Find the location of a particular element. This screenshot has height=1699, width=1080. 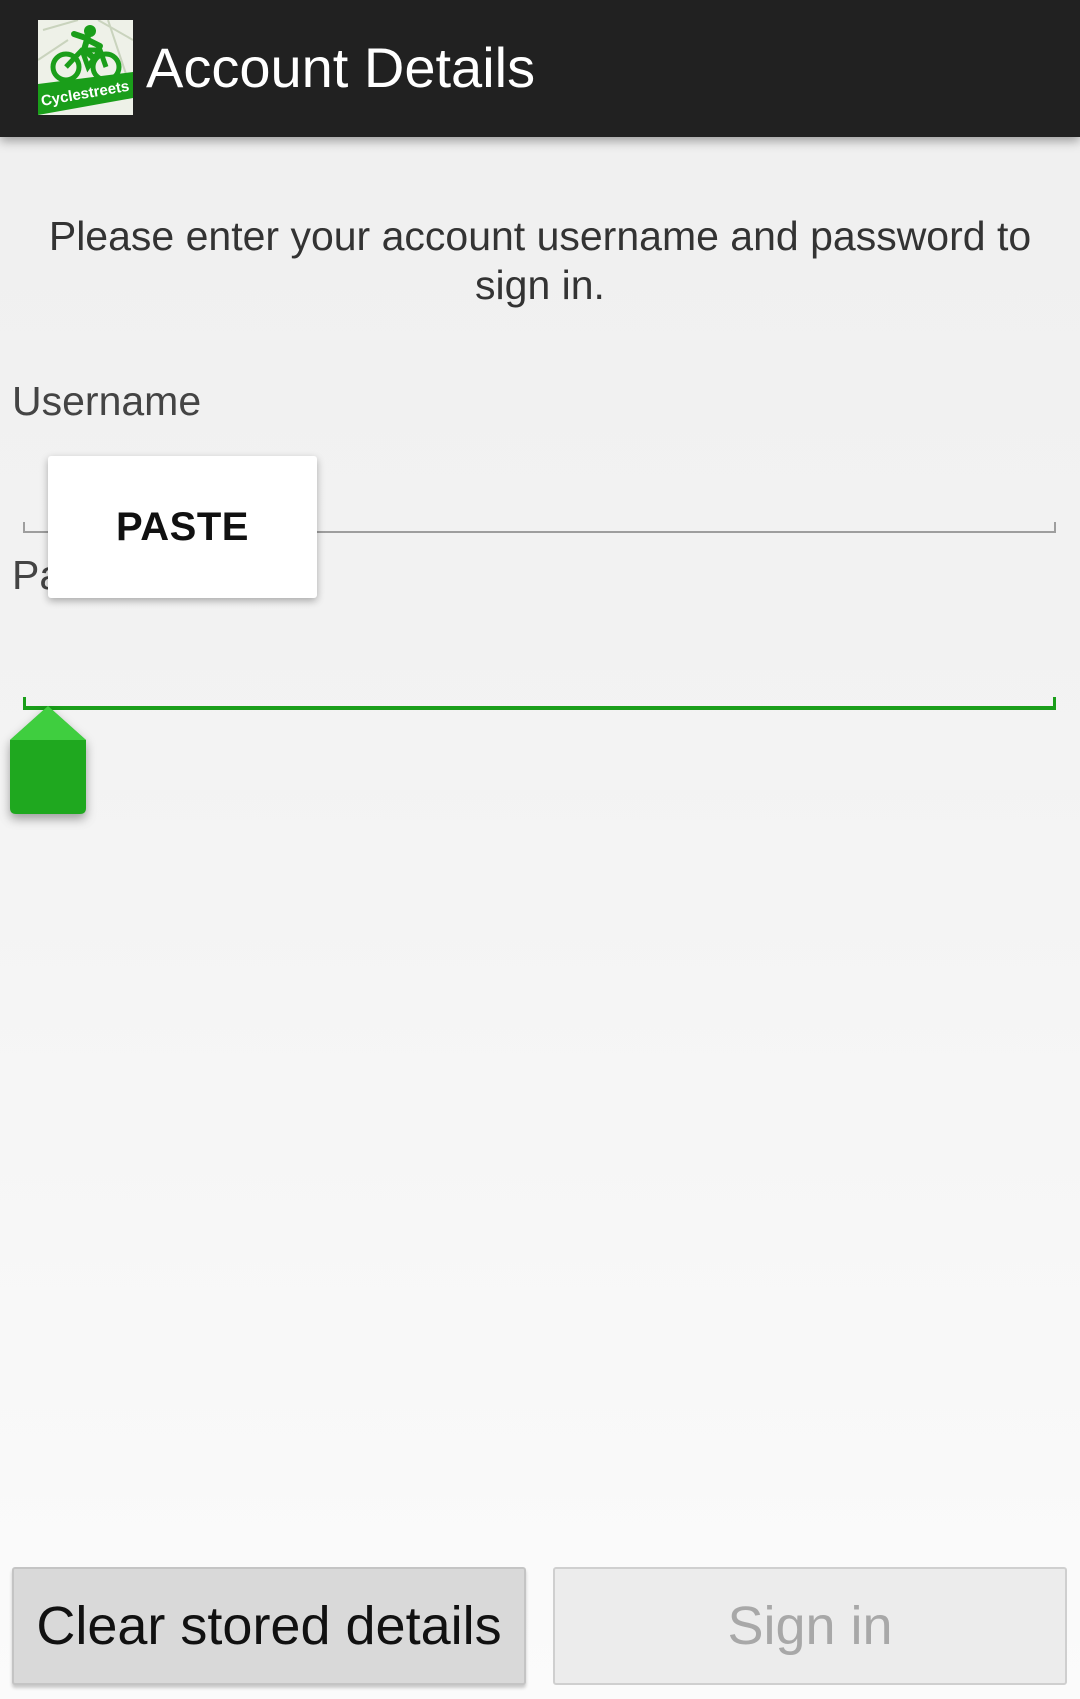

sign-in-button: Sign in is located at coordinates (810, 1626).